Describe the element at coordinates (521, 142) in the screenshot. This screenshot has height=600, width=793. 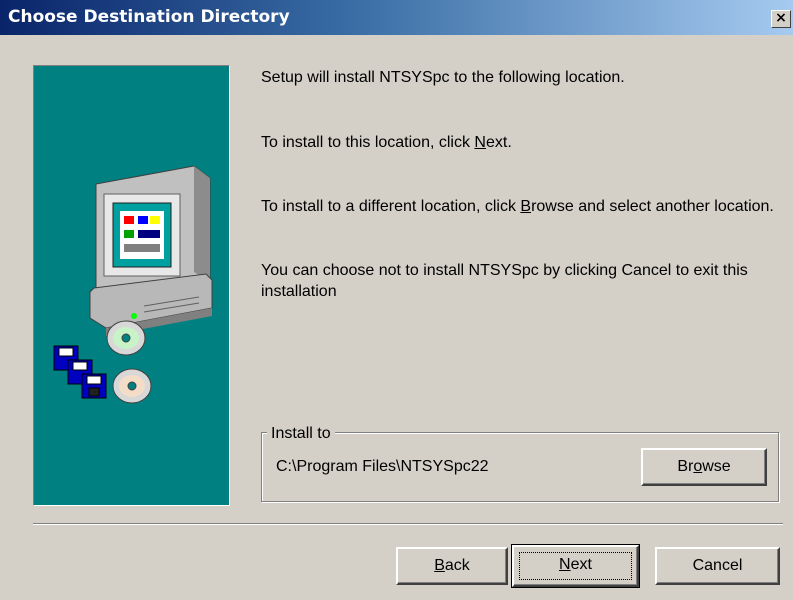
I see `next-instruction: To install to this location, click Next.` at that location.